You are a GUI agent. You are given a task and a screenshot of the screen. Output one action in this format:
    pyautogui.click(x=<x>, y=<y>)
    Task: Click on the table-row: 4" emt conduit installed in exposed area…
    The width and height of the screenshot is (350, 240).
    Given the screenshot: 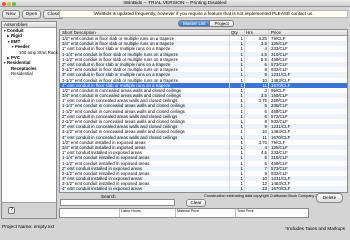 What is the action you would take?
    pyautogui.click(x=203, y=189)
    